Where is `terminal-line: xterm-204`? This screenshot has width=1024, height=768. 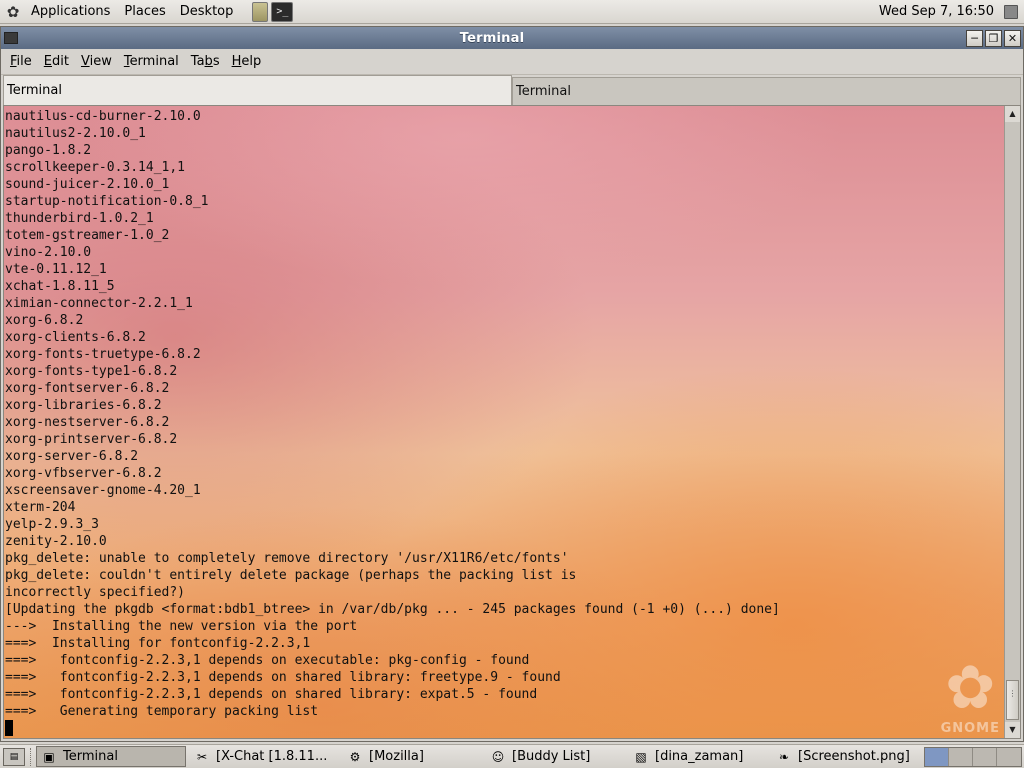 terminal-line: xterm-204 is located at coordinates (40, 507).